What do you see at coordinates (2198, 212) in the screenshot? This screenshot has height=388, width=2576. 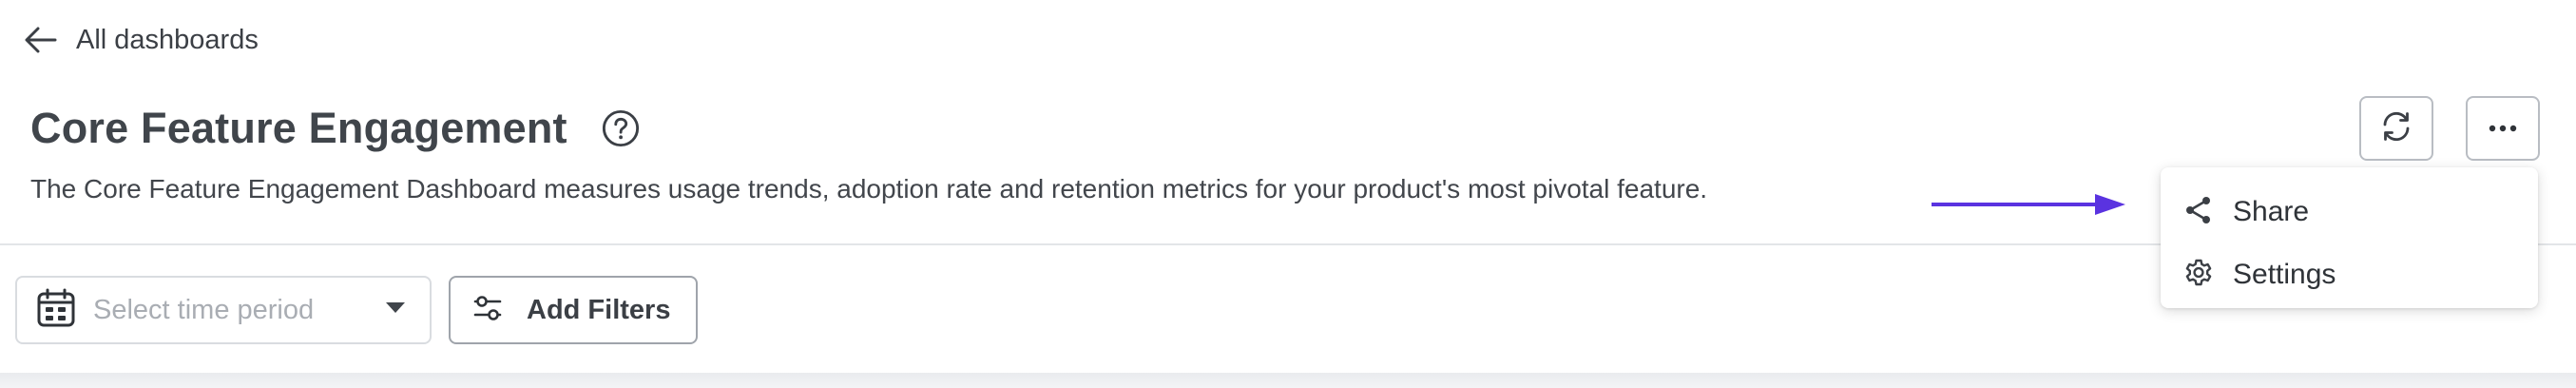 I see `share-icon` at bounding box center [2198, 212].